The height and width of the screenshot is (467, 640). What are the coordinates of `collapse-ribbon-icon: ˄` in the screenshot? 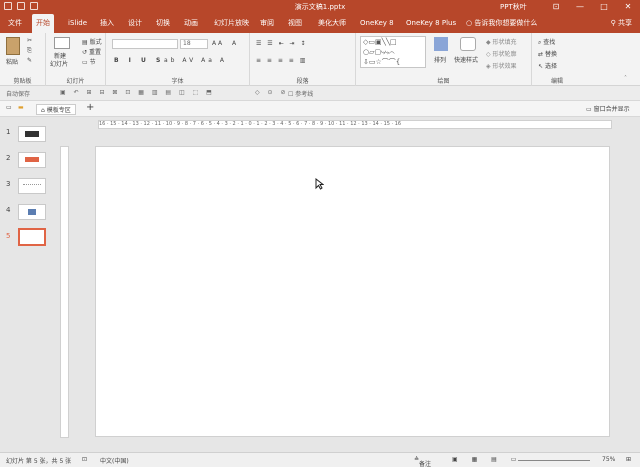 It's located at (625, 78).